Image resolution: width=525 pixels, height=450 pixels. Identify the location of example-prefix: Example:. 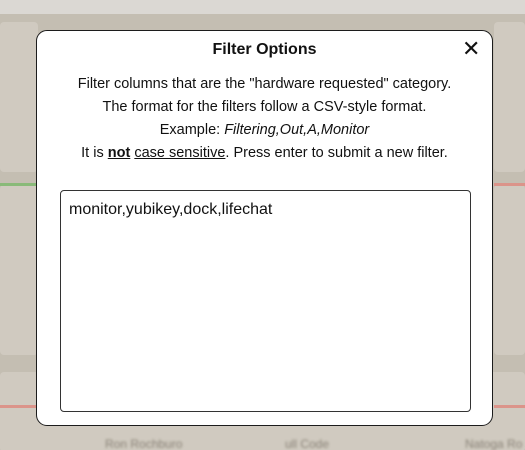
(192, 130).